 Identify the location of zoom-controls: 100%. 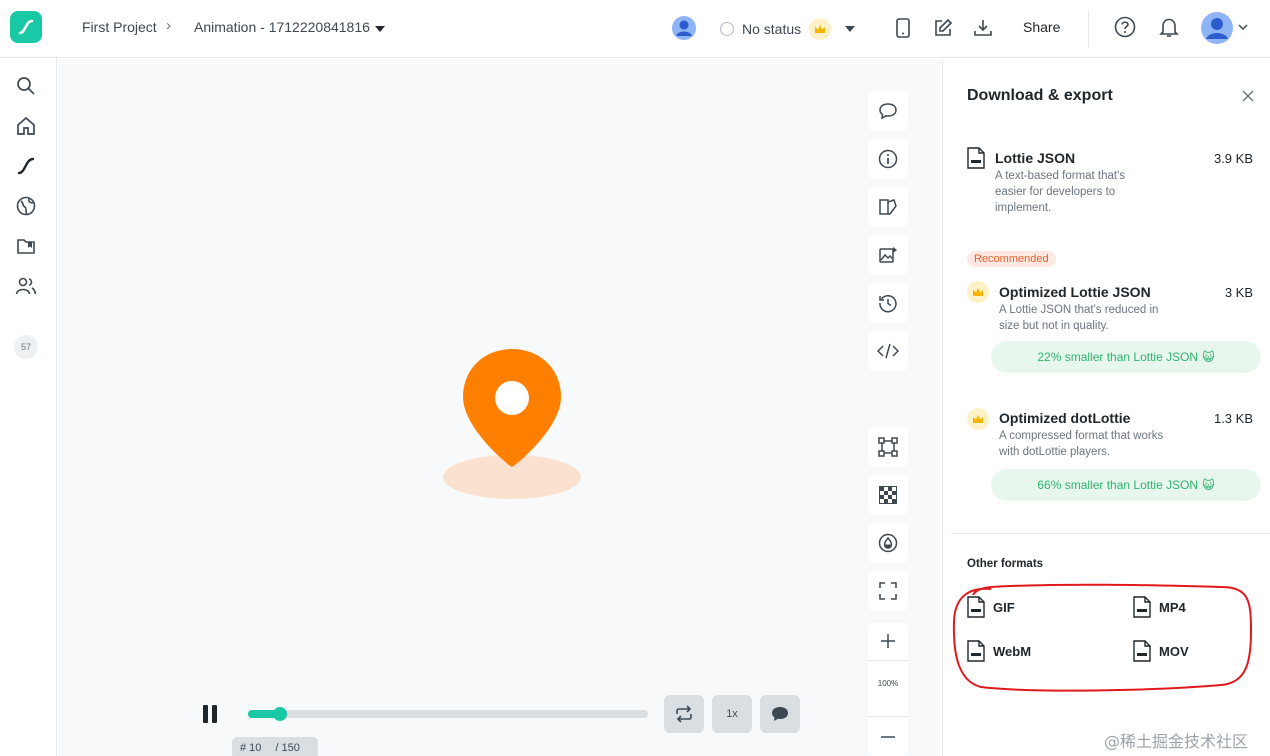
(888, 689).